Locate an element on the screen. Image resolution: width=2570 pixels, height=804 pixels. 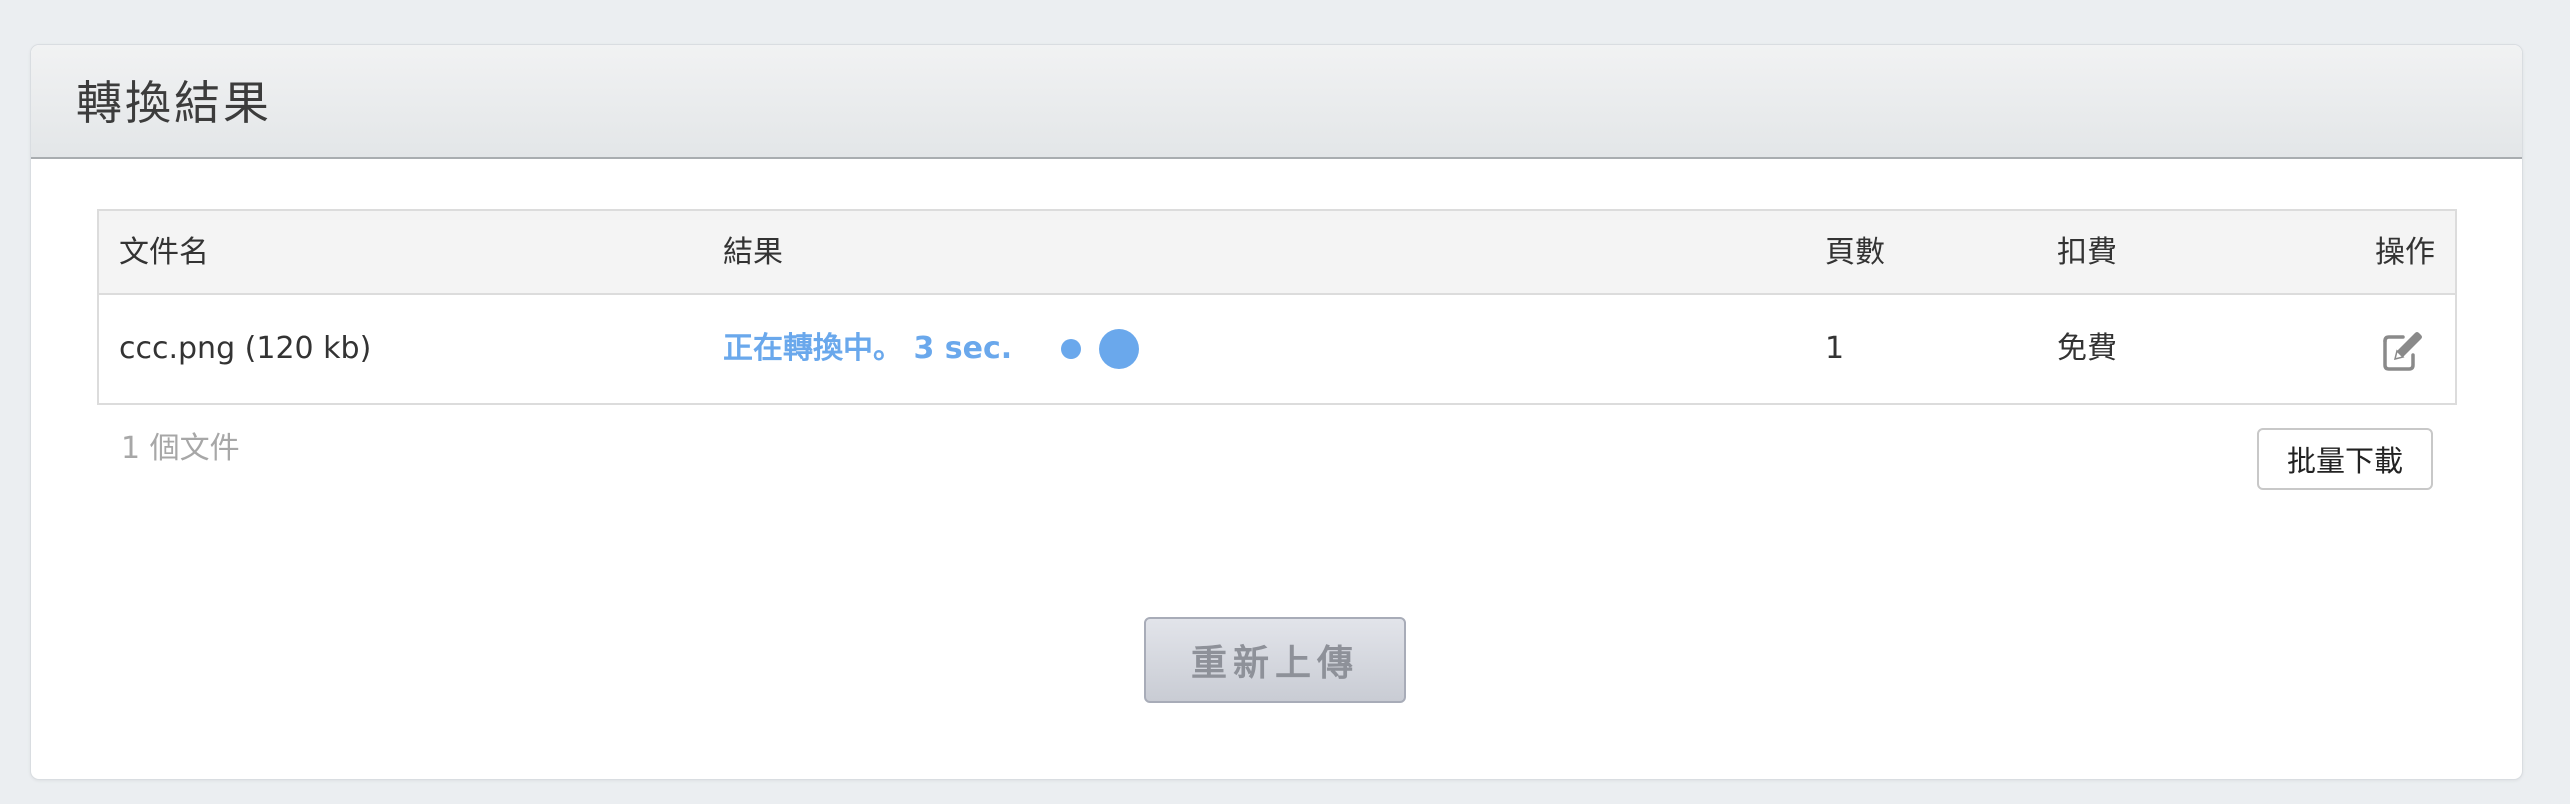
table-row: ccc.png (120 kb) 正在轉換中。 3 sec. 1 免費 is located at coordinates (1277, 349).